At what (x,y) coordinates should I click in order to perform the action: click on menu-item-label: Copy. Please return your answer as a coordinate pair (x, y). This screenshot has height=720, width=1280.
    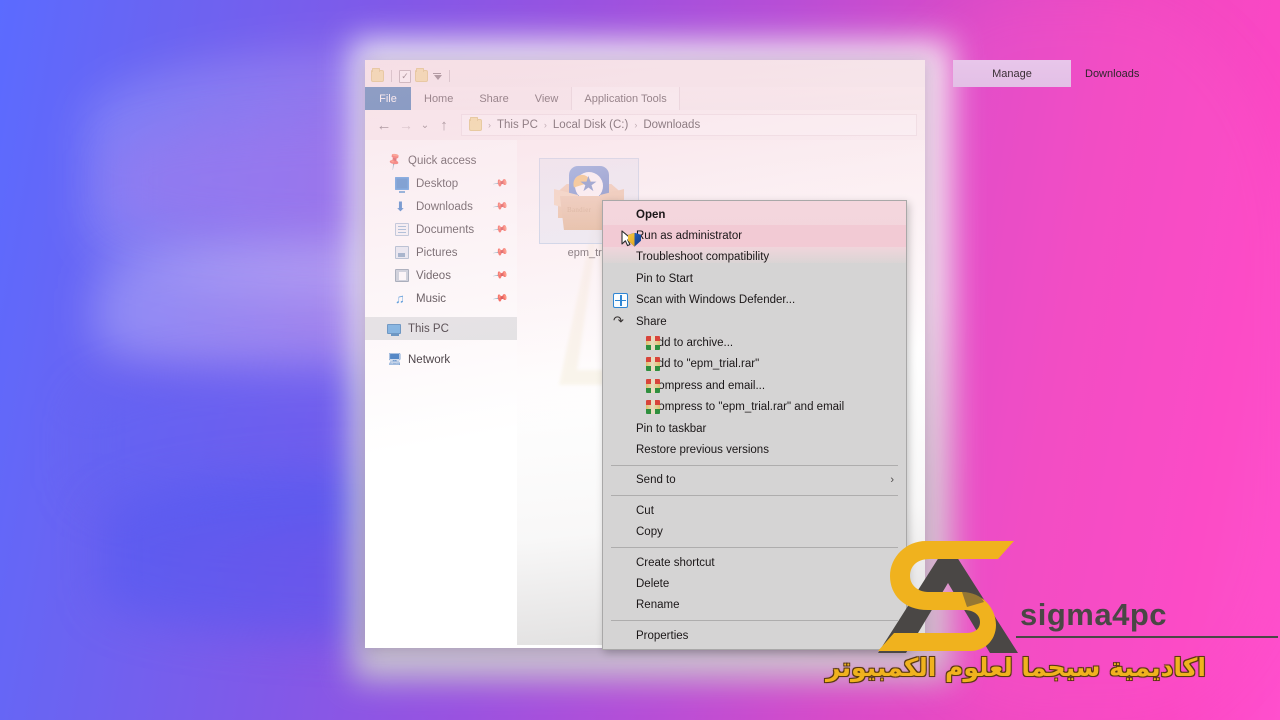
    Looking at the image, I should click on (649, 532).